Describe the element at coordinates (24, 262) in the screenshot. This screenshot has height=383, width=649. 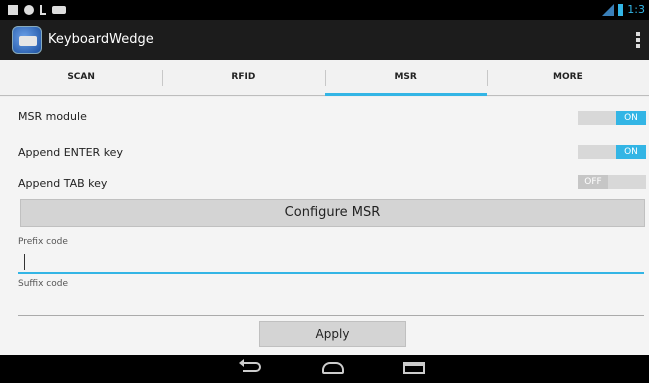
I see `text-cursor` at that location.